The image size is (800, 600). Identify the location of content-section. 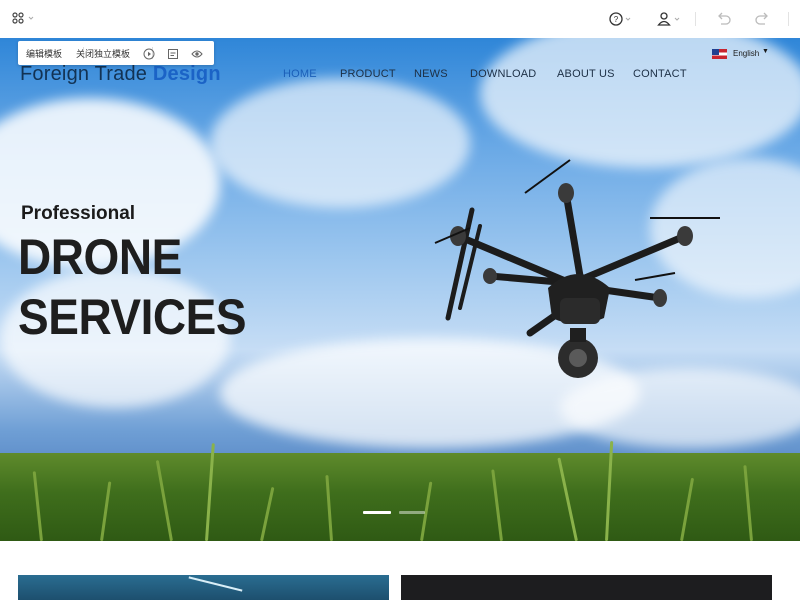
(400, 570).